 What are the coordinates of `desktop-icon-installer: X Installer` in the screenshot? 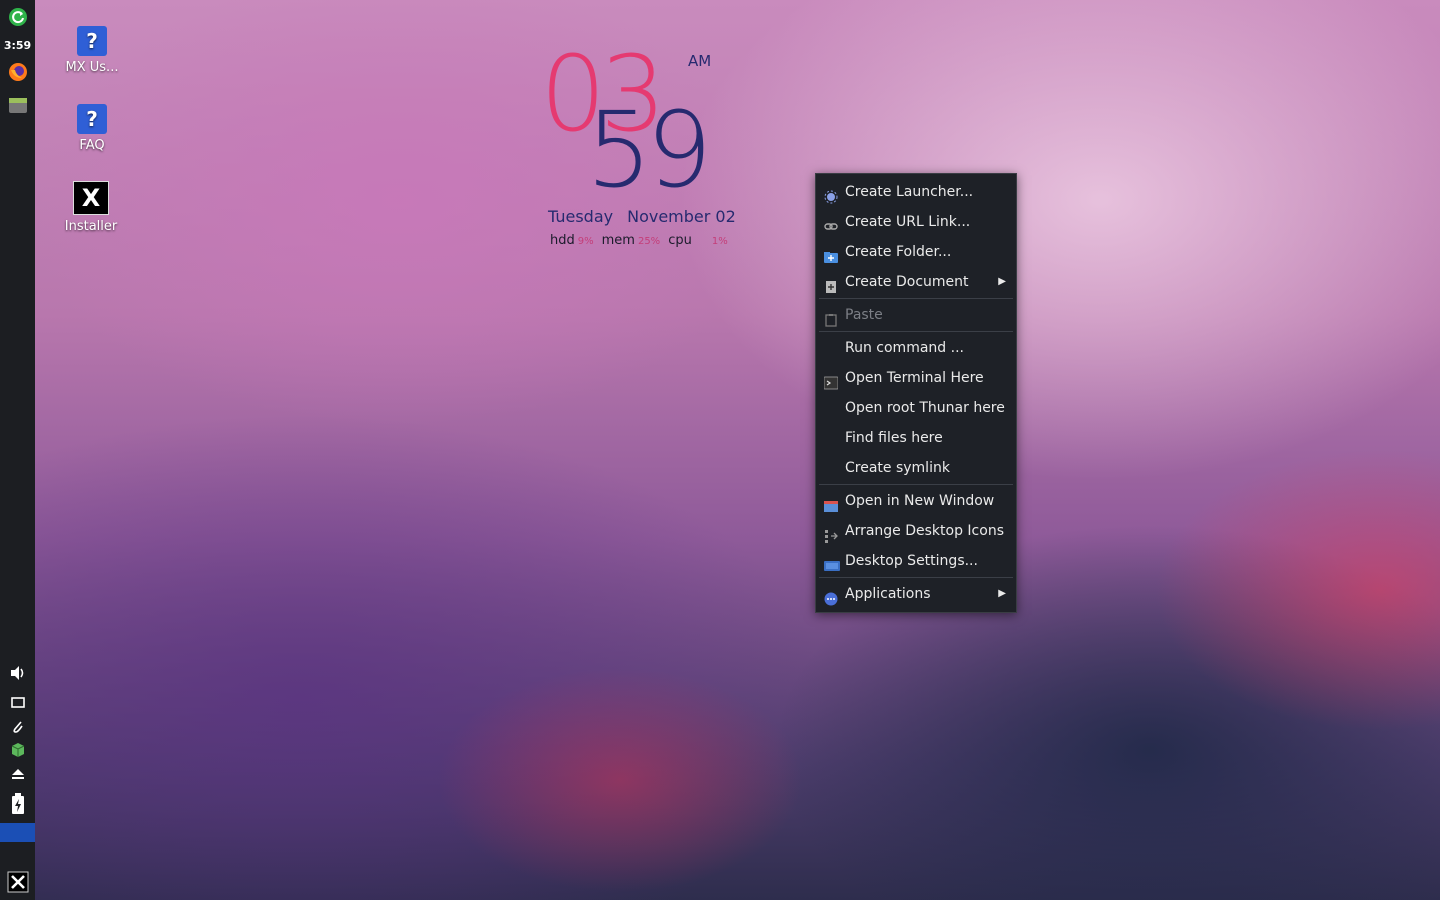 It's located at (91, 207).